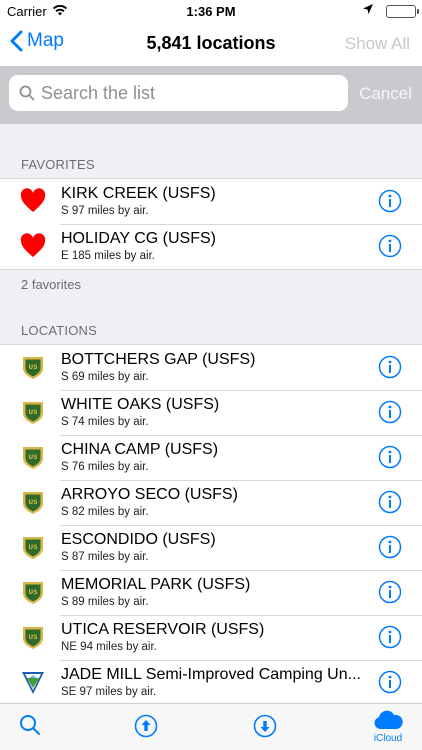  What do you see at coordinates (58, 164) in the screenshot?
I see `favorites-header: FAVORITES` at bounding box center [58, 164].